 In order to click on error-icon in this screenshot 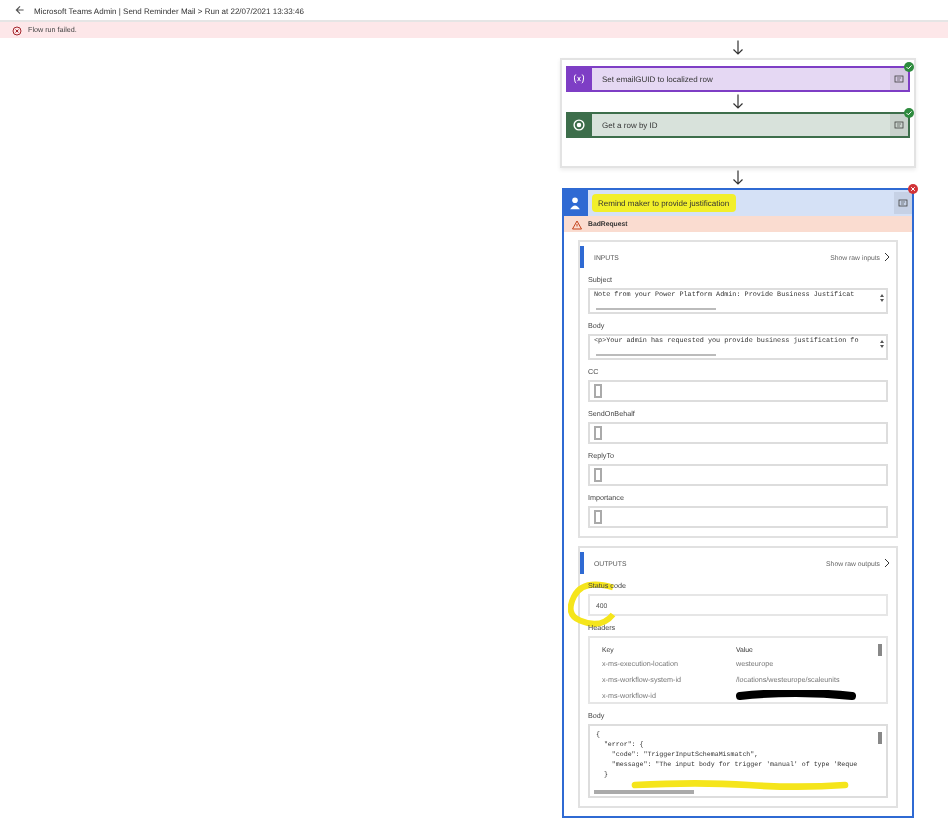, I will do `click(17, 30)`.